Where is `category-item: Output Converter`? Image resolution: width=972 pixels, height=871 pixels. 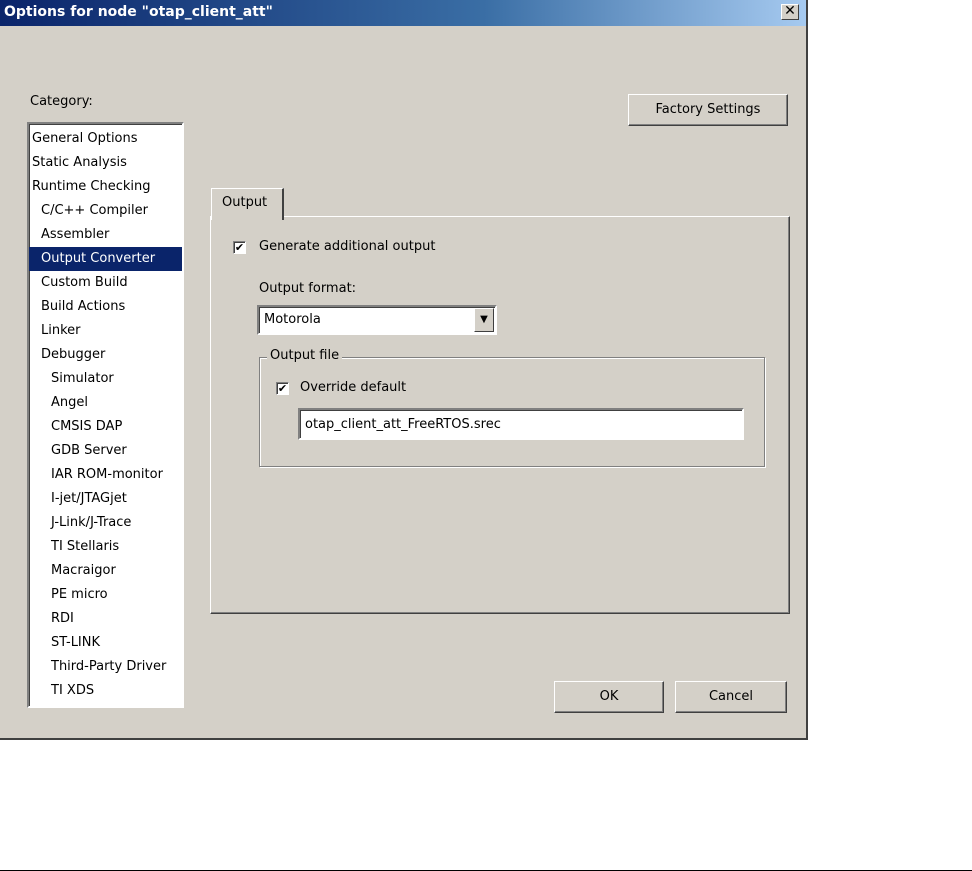
category-item: Output Converter is located at coordinates (105, 259).